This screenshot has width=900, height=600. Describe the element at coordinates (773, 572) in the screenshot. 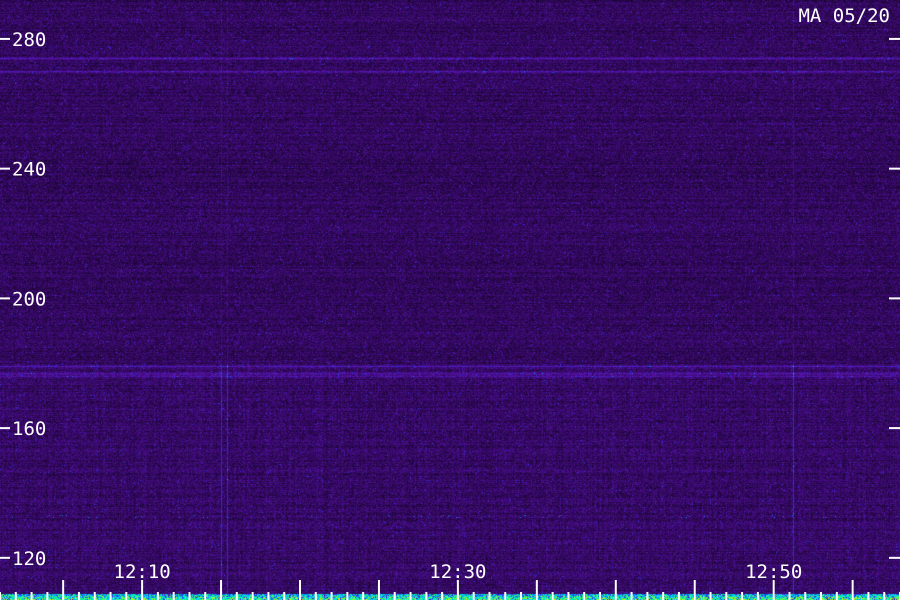

I see `x-tick-label-1250: 12:50` at that location.